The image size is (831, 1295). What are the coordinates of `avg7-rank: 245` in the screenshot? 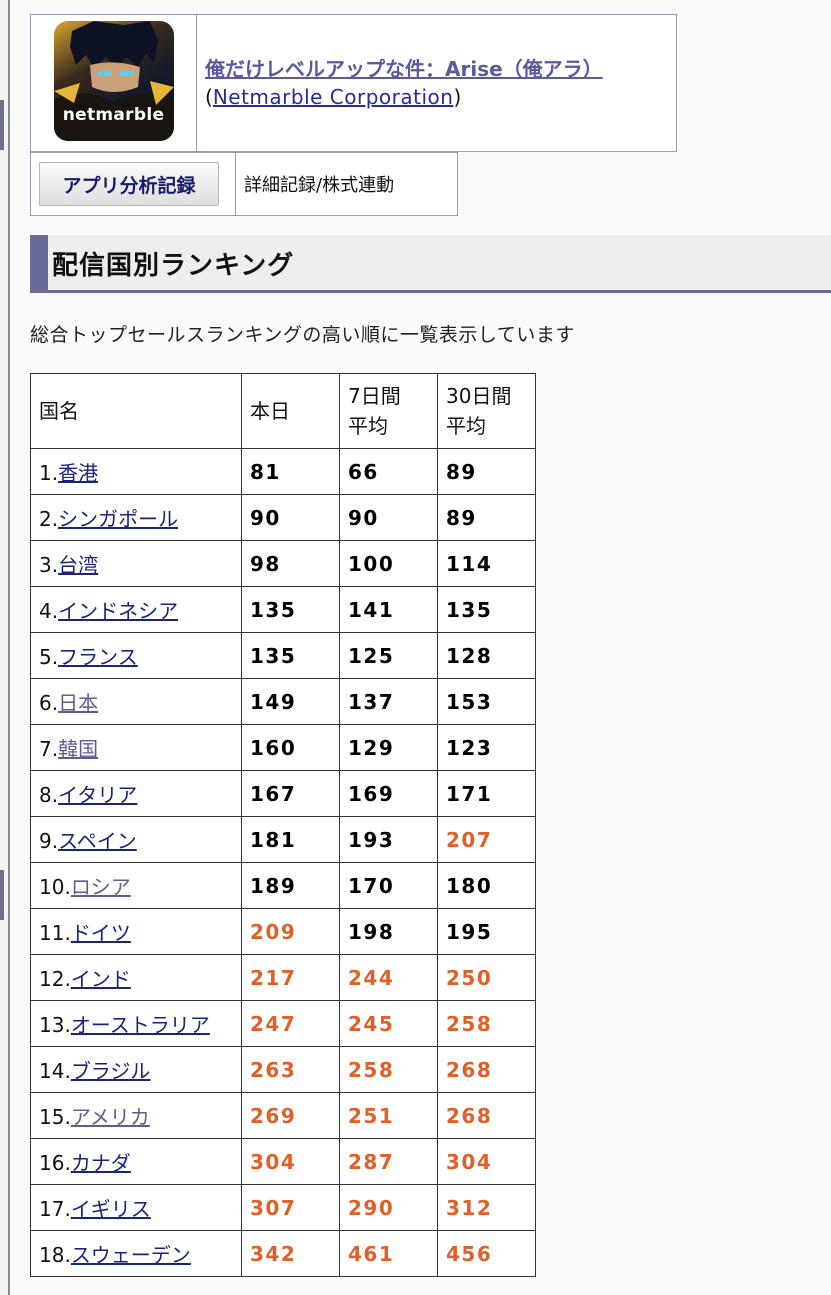 It's located at (388, 1023).